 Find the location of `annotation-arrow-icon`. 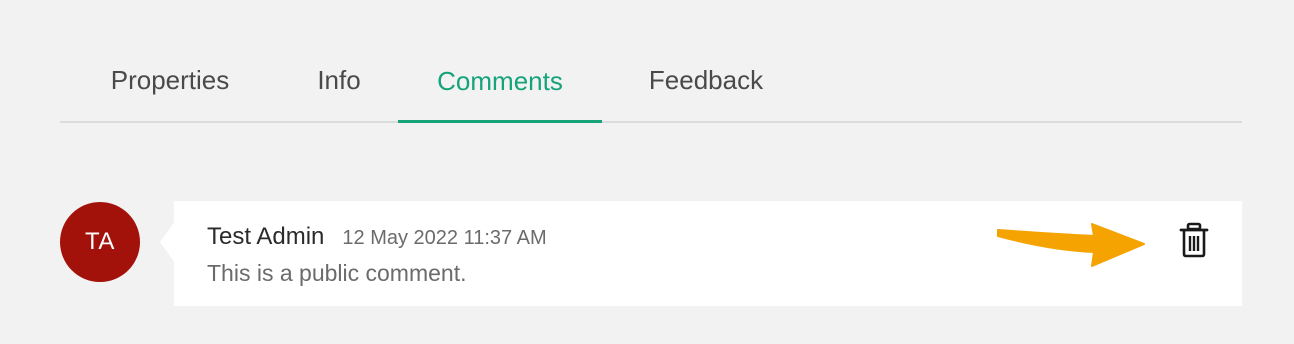

annotation-arrow-icon is located at coordinates (1071, 245).